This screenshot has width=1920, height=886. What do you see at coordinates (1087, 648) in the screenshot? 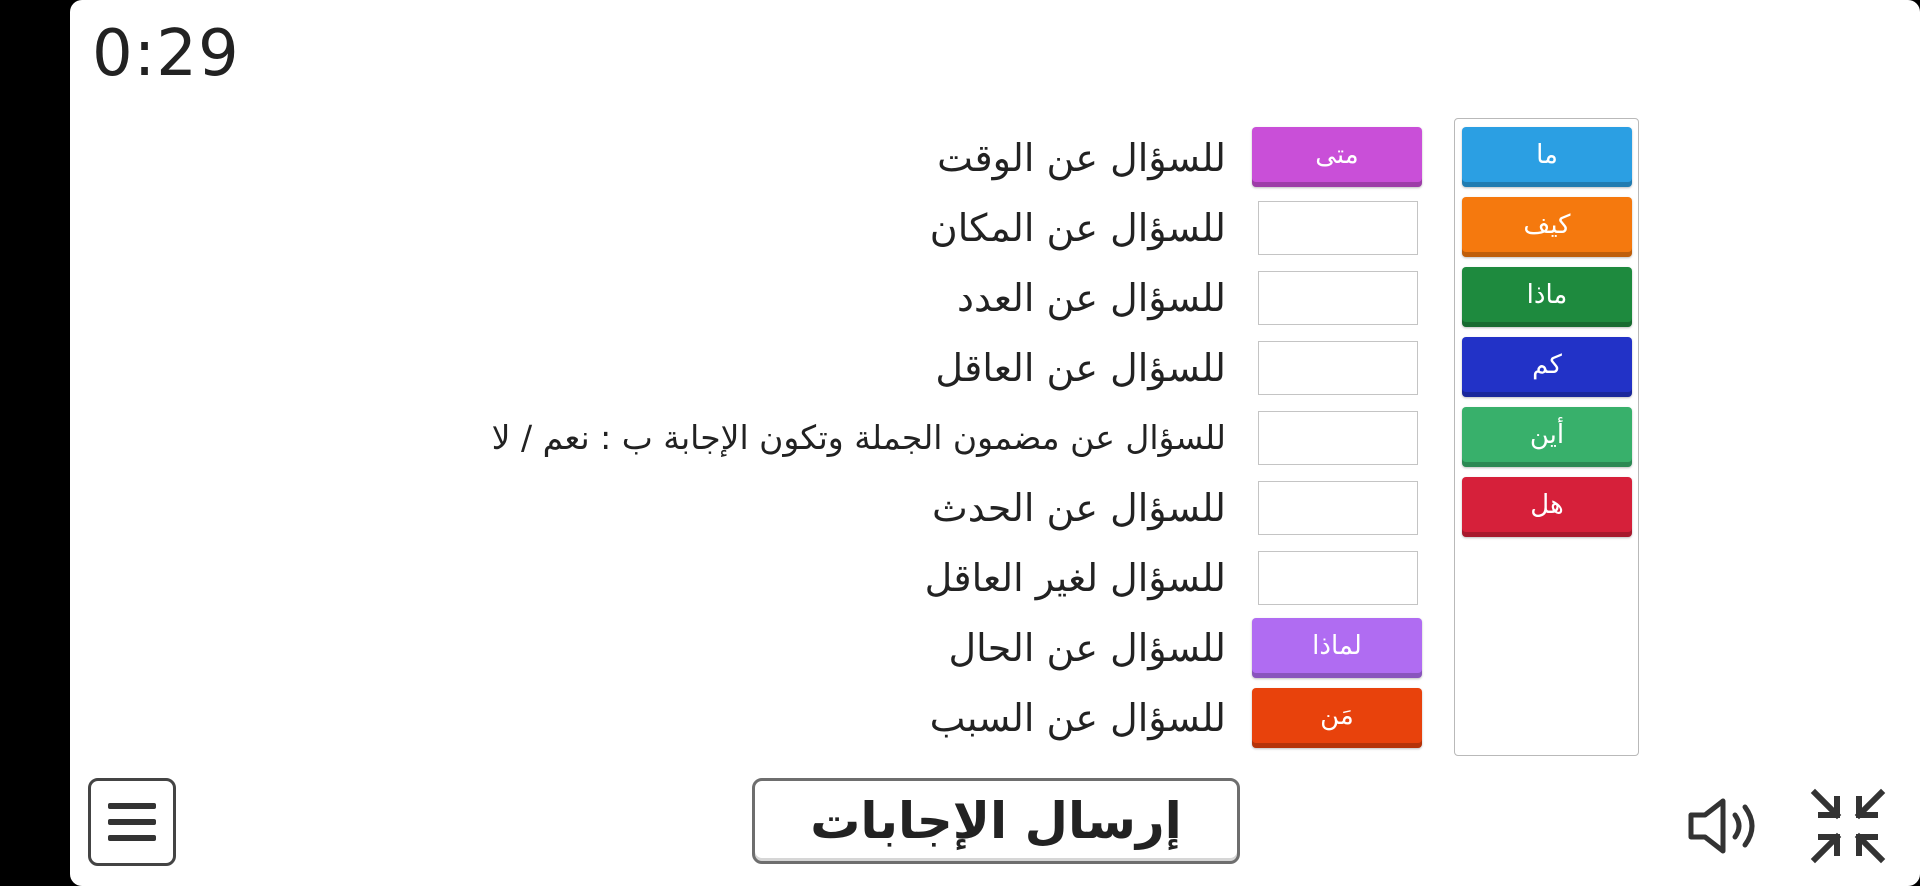
I see `clue-8: للسؤال عن الحال` at bounding box center [1087, 648].